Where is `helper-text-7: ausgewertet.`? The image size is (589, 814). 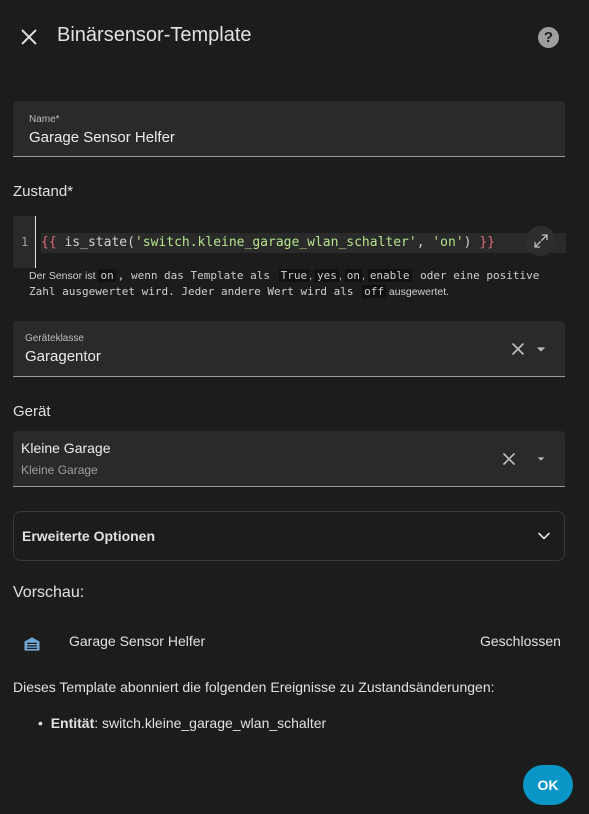
helper-text-7: ausgewertet. is located at coordinates (418, 292).